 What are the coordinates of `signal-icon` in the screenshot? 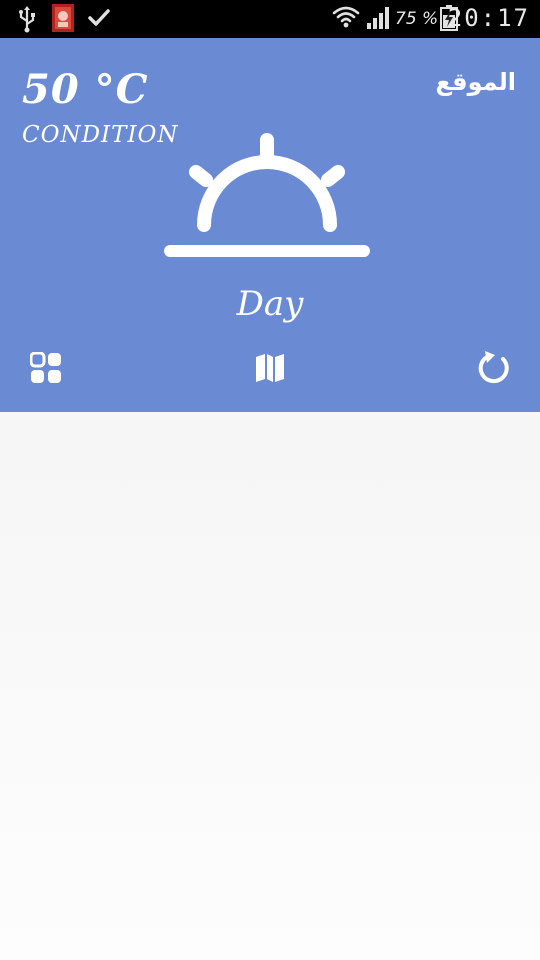 It's located at (379, 20).